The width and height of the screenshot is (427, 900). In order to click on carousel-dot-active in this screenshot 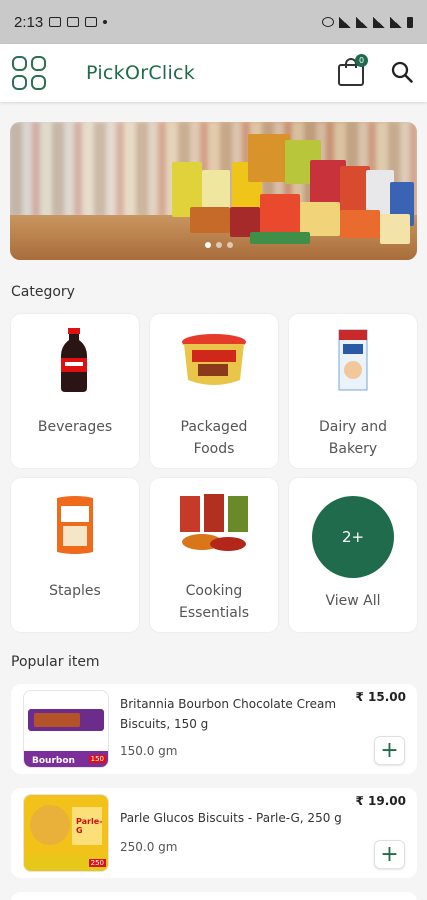, I will do `click(208, 245)`.